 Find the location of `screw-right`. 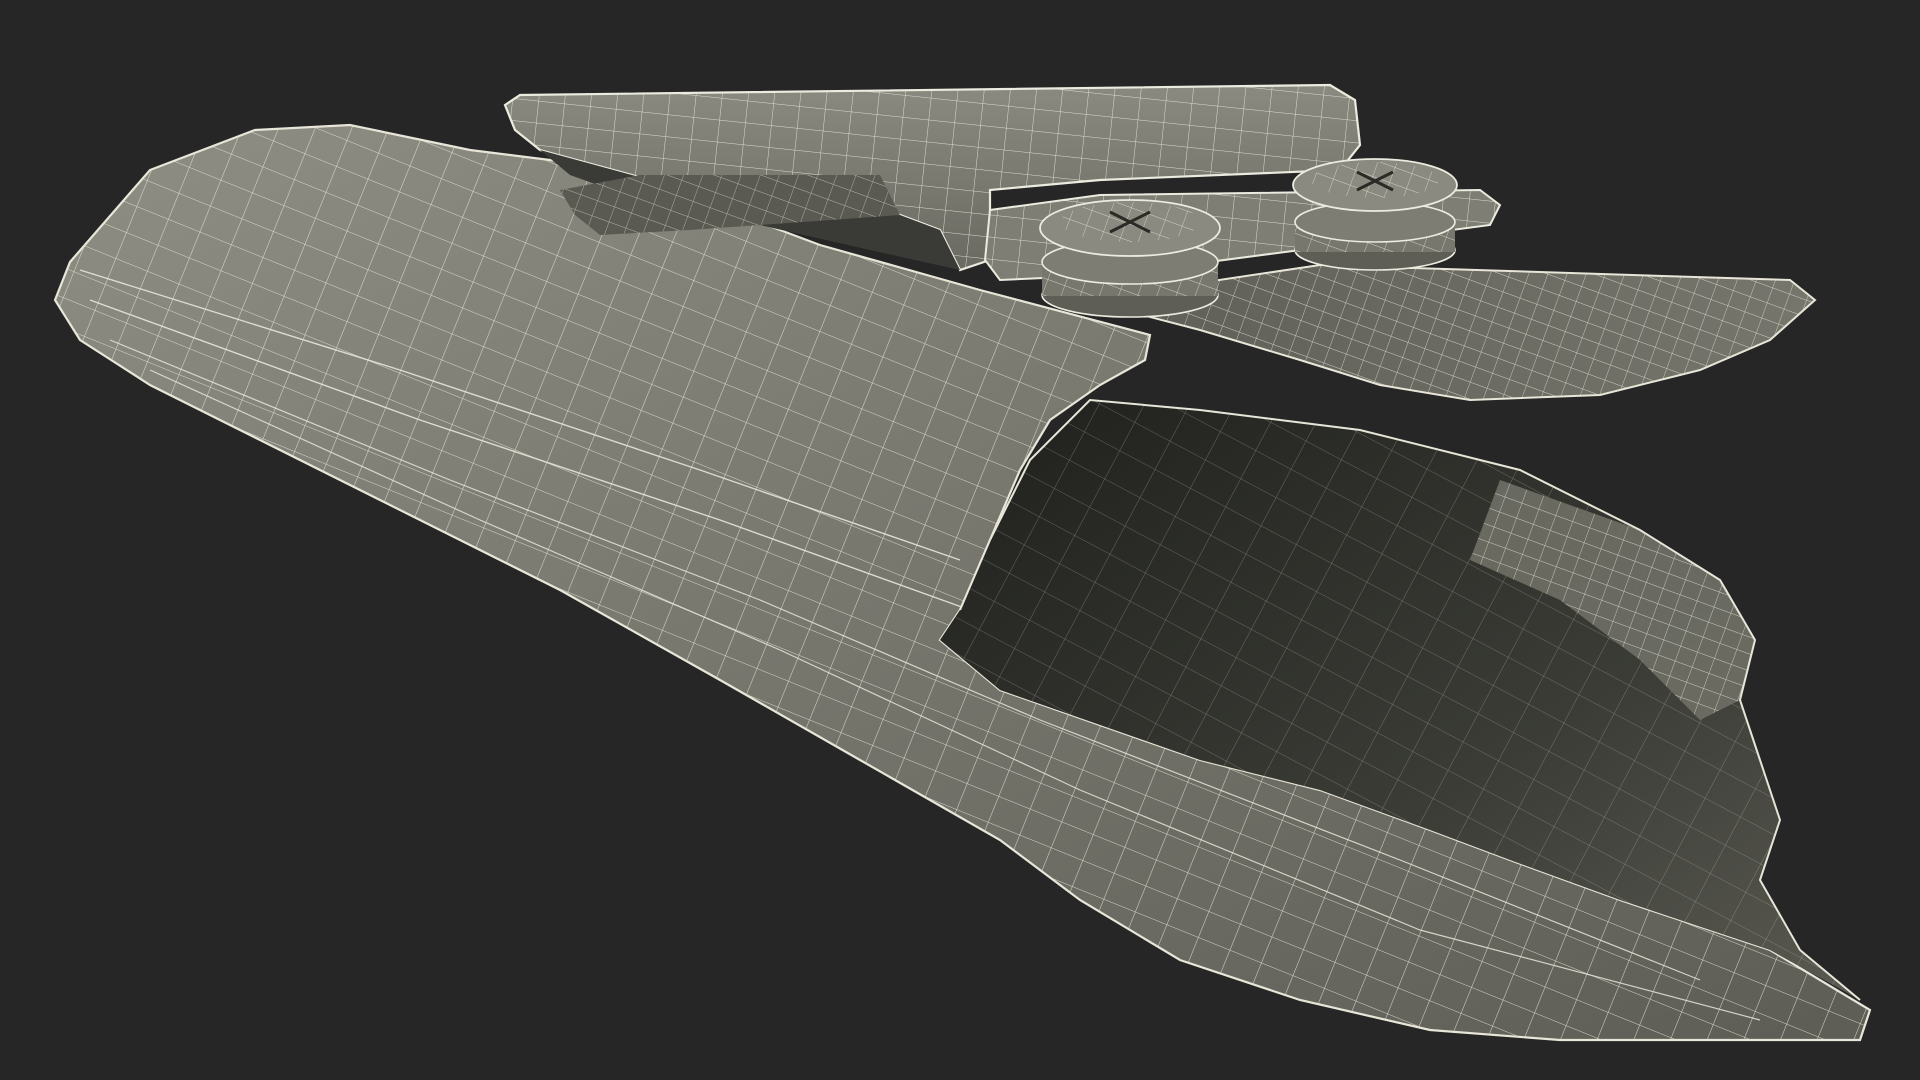

screw-right is located at coordinates (1375, 214).